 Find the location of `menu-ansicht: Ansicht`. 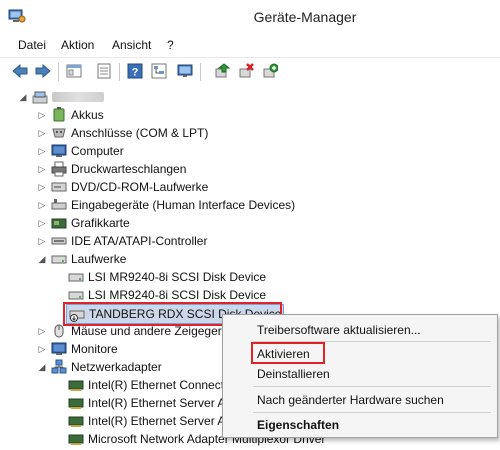

menu-ansicht: Ansicht is located at coordinates (131, 45).